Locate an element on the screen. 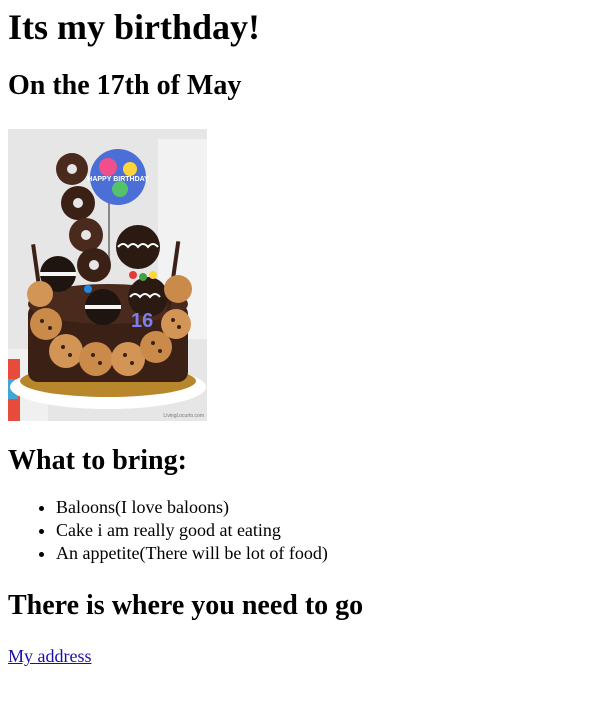 The width and height of the screenshot is (600, 716). list-item: An appetite(There will be lot of food) is located at coordinates (328, 553).